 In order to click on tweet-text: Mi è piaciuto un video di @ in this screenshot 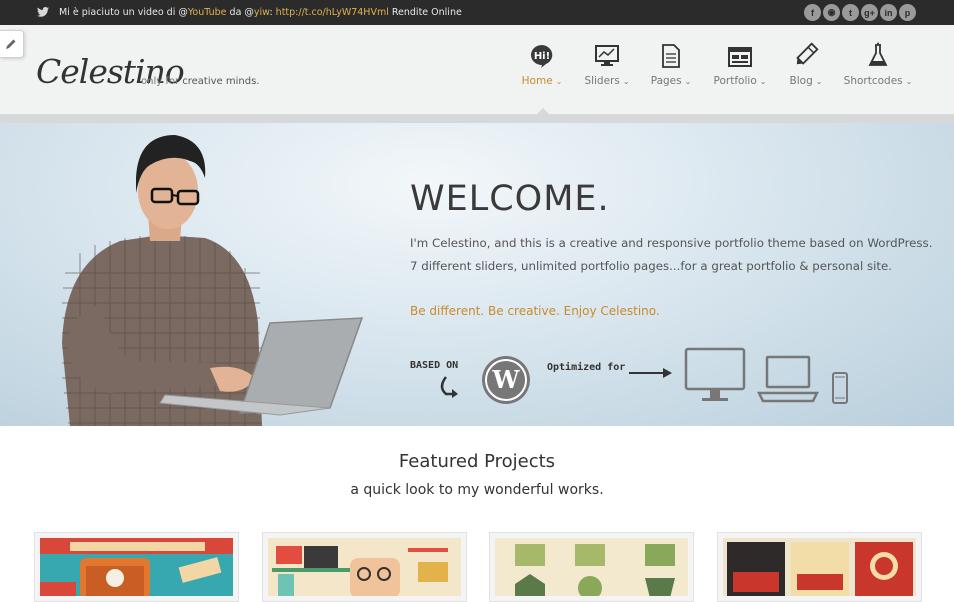, I will do `click(123, 12)`.